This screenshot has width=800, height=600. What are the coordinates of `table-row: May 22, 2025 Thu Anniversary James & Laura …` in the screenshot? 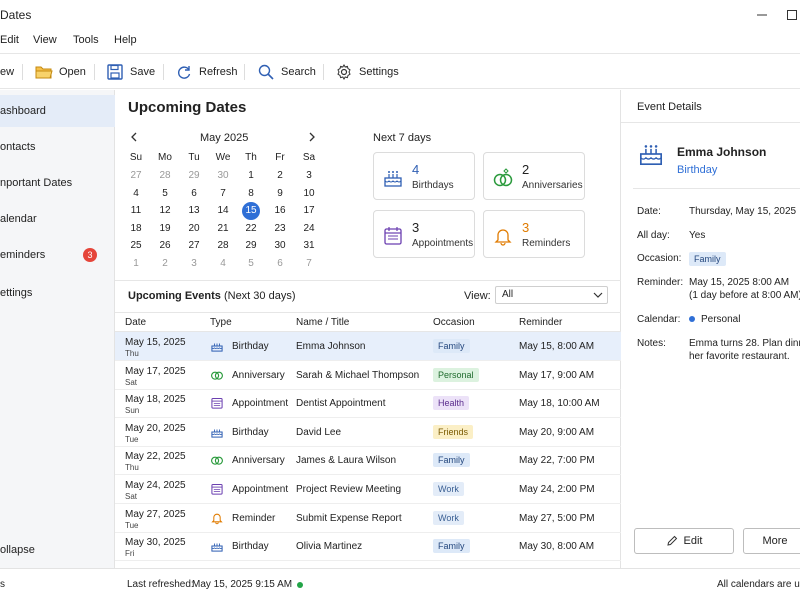 It's located at (368, 461).